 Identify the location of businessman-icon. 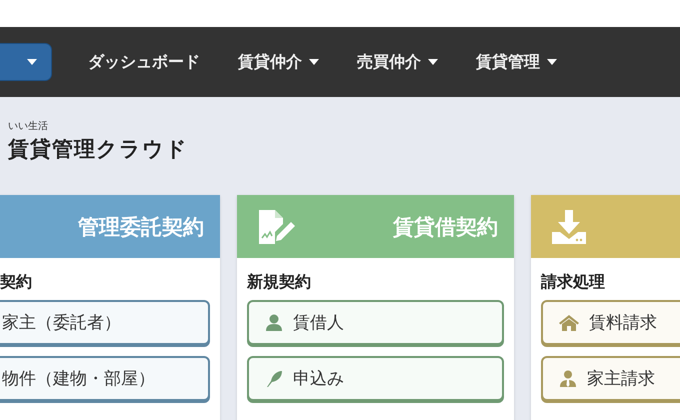
(568, 379).